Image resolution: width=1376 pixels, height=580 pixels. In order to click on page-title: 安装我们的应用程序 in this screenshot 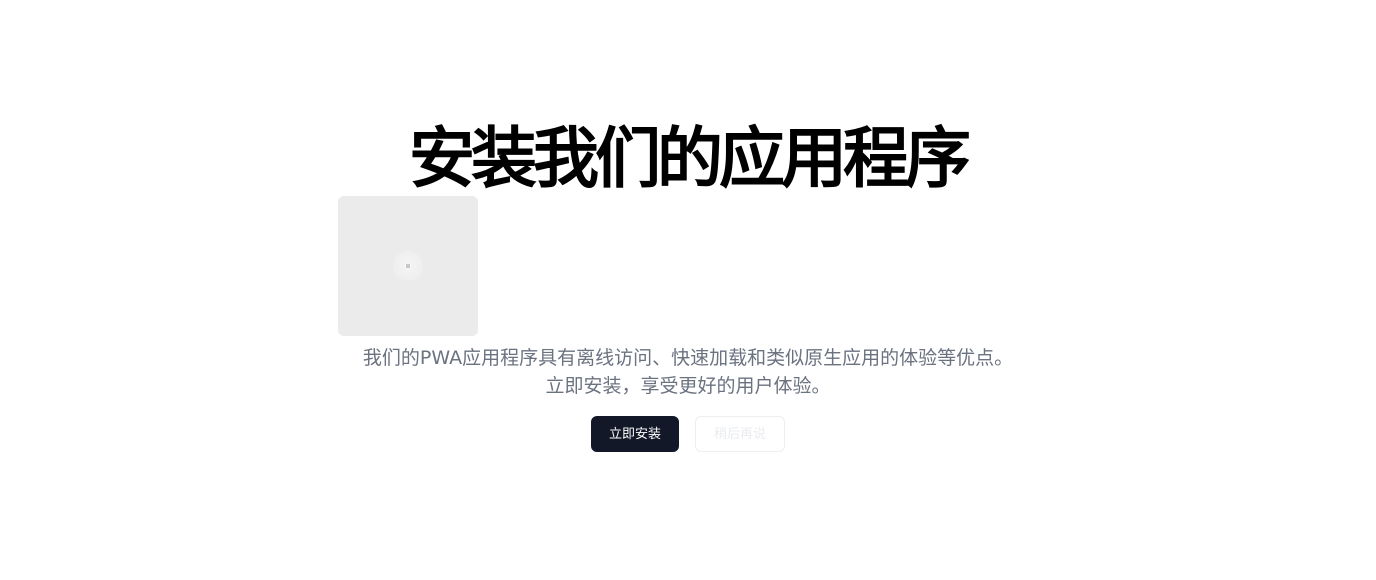, I will do `click(690, 158)`.